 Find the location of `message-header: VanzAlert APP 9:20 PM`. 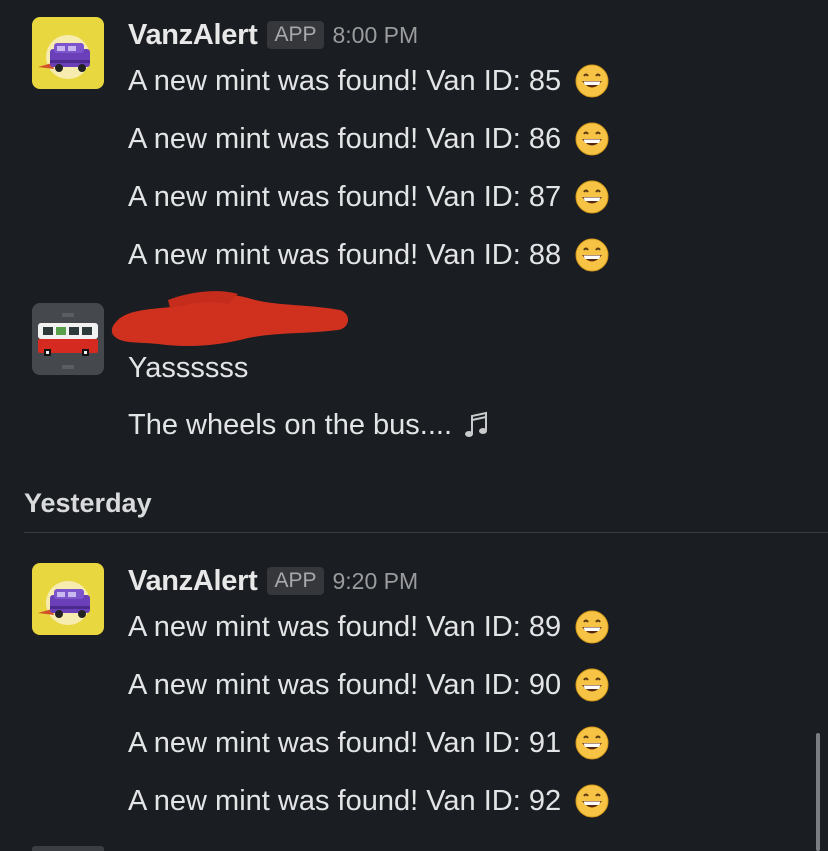

message-header: VanzAlert APP 9:20 PM is located at coordinates (273, 581).